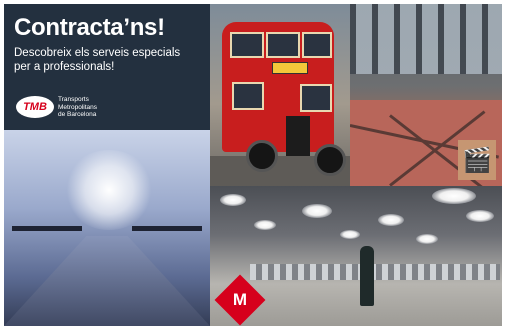 The height and width of the screenshot is (330, 506). I want to click on handrail-left, so click(47, 228).